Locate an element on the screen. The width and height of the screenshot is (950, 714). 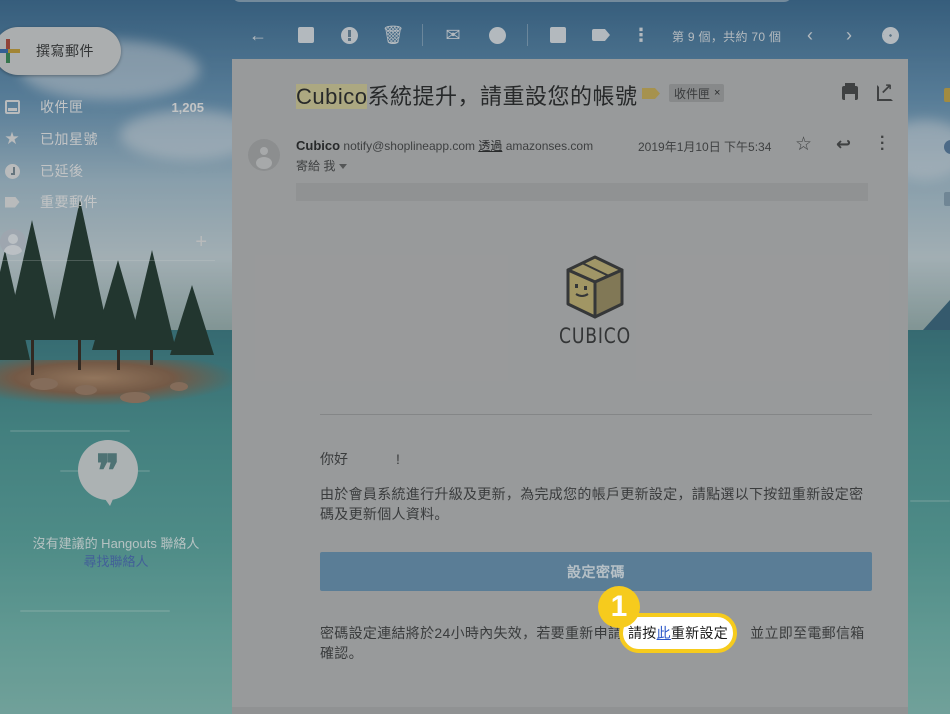
cubico-logo-text: CUBICO is located at coordinates (595, 336).